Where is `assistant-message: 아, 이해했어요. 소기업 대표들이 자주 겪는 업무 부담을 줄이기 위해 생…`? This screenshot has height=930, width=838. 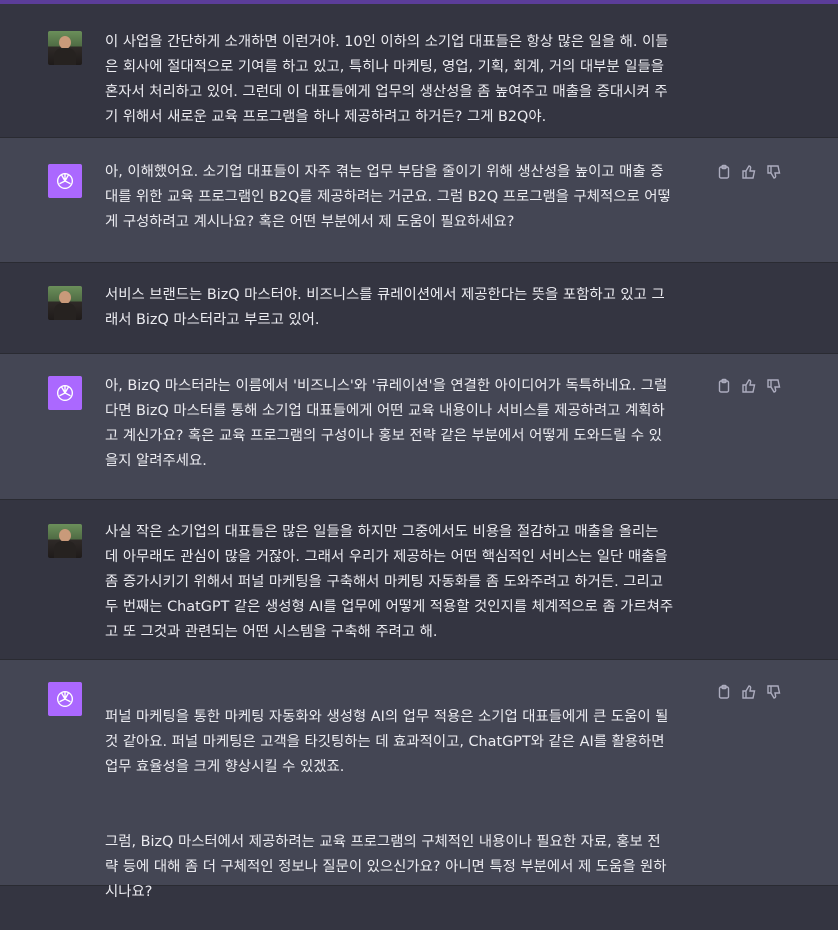
assistant-message: 아, 이해했어요. 소기업 대표들이 자주 겪는 업무 부담을 줄이기 위해 생… is located at coordinates (419, 200).